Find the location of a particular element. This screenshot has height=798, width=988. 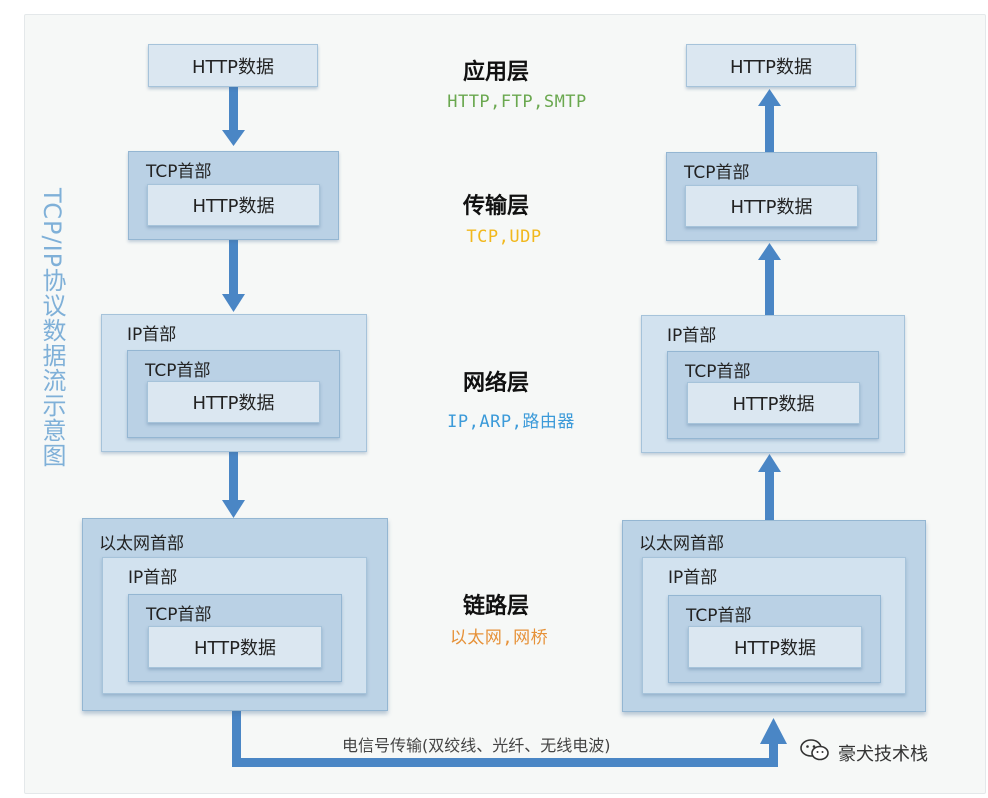

arrow-up-2-shaft is located at coordinates (769, 286).